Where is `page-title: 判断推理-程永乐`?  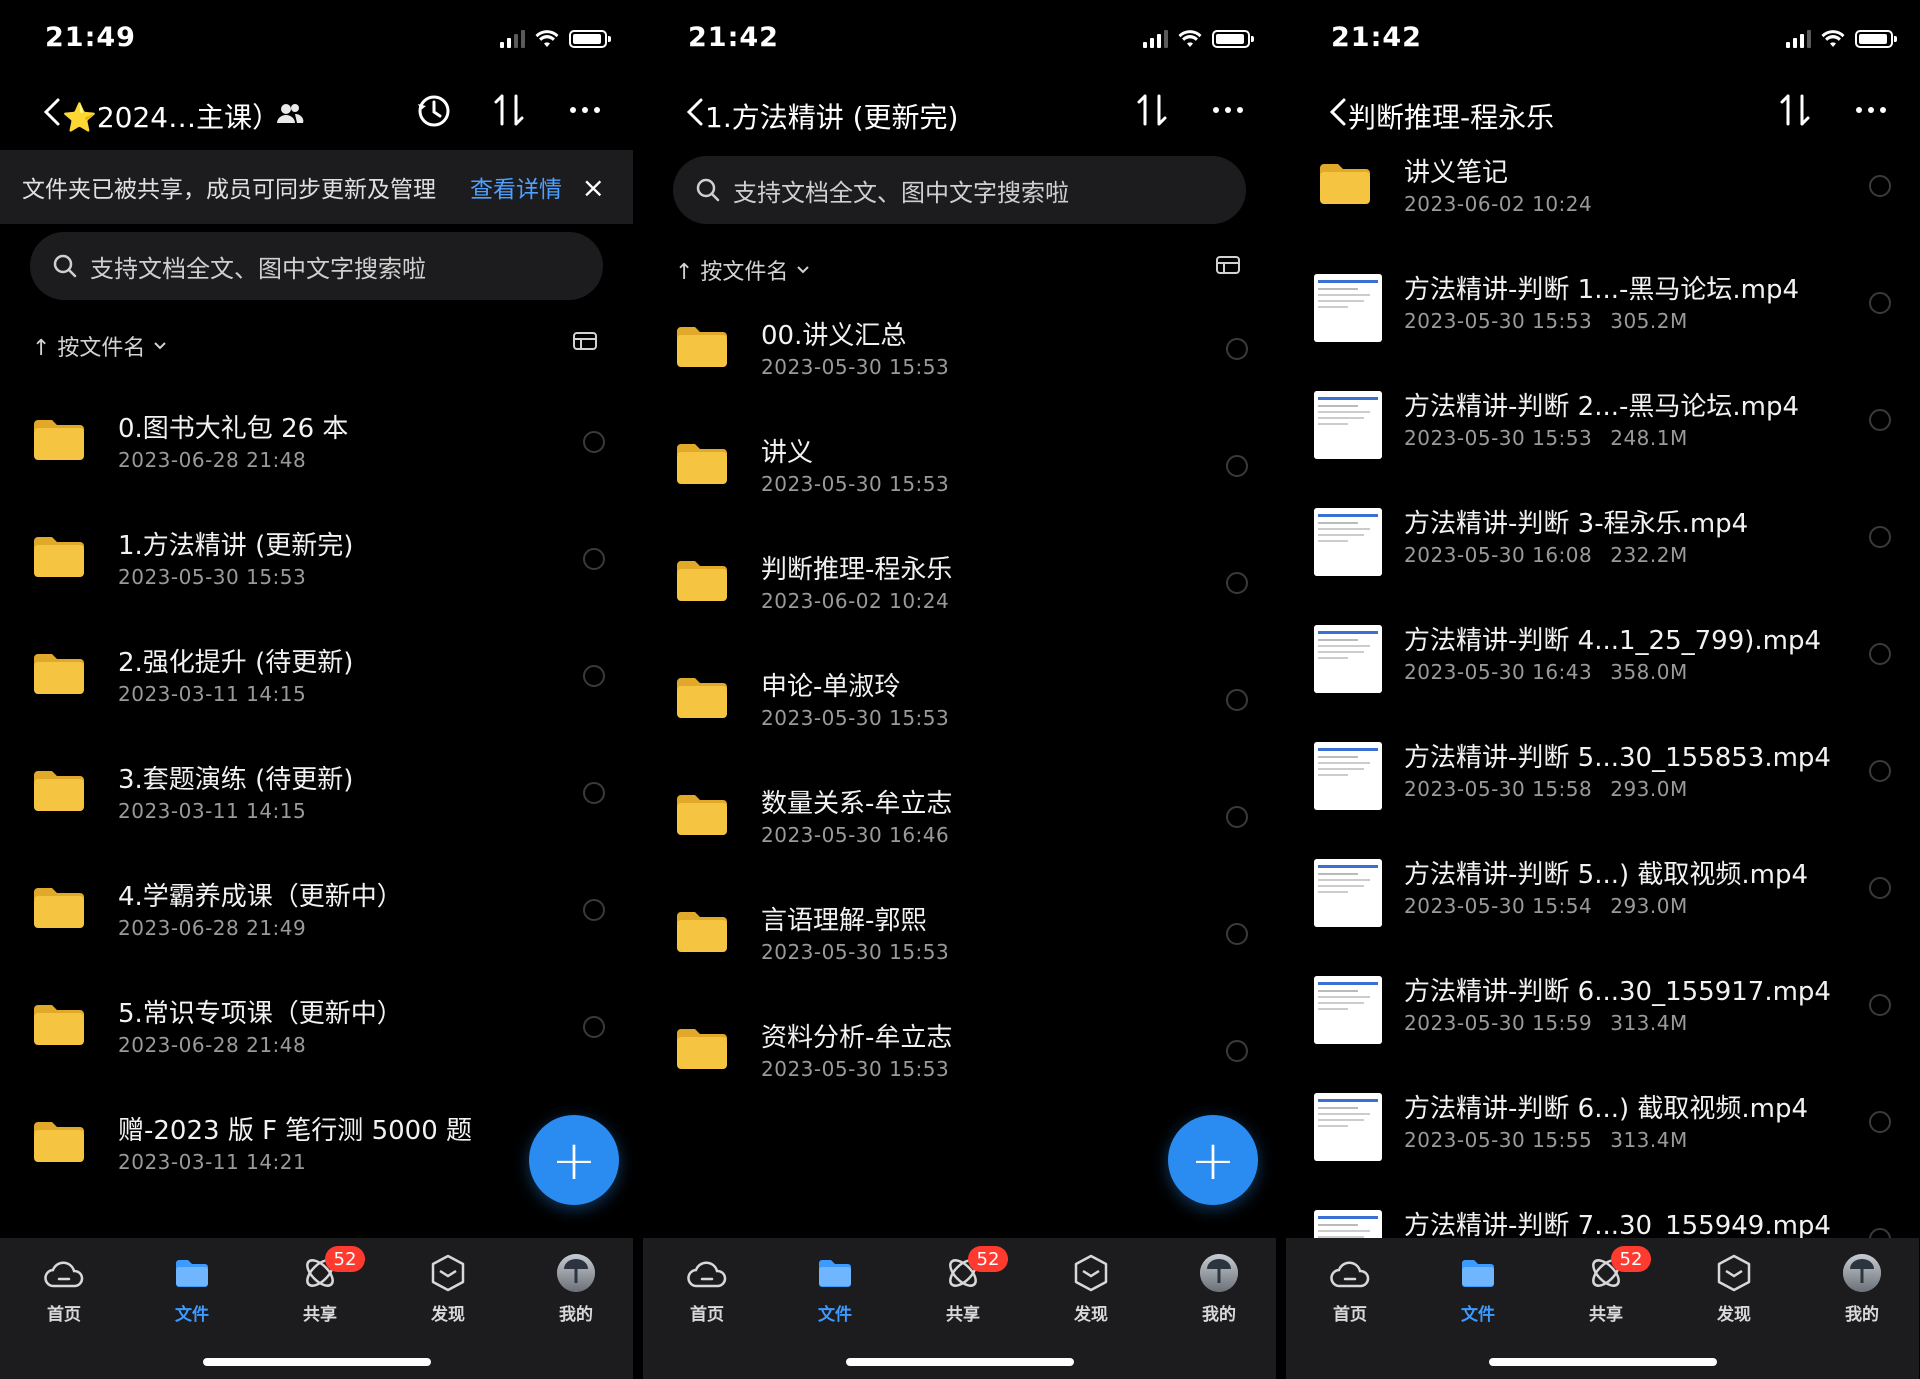 page-title: 判断推理-程永乐 is located at coordinates (1451, 117).